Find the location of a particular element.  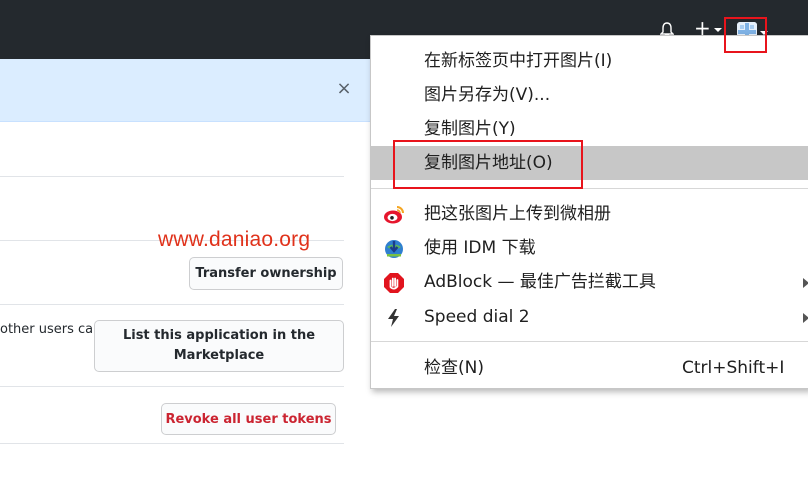

transfer-ownership-button: Transfer ownership is located at coordinates (266, 273).